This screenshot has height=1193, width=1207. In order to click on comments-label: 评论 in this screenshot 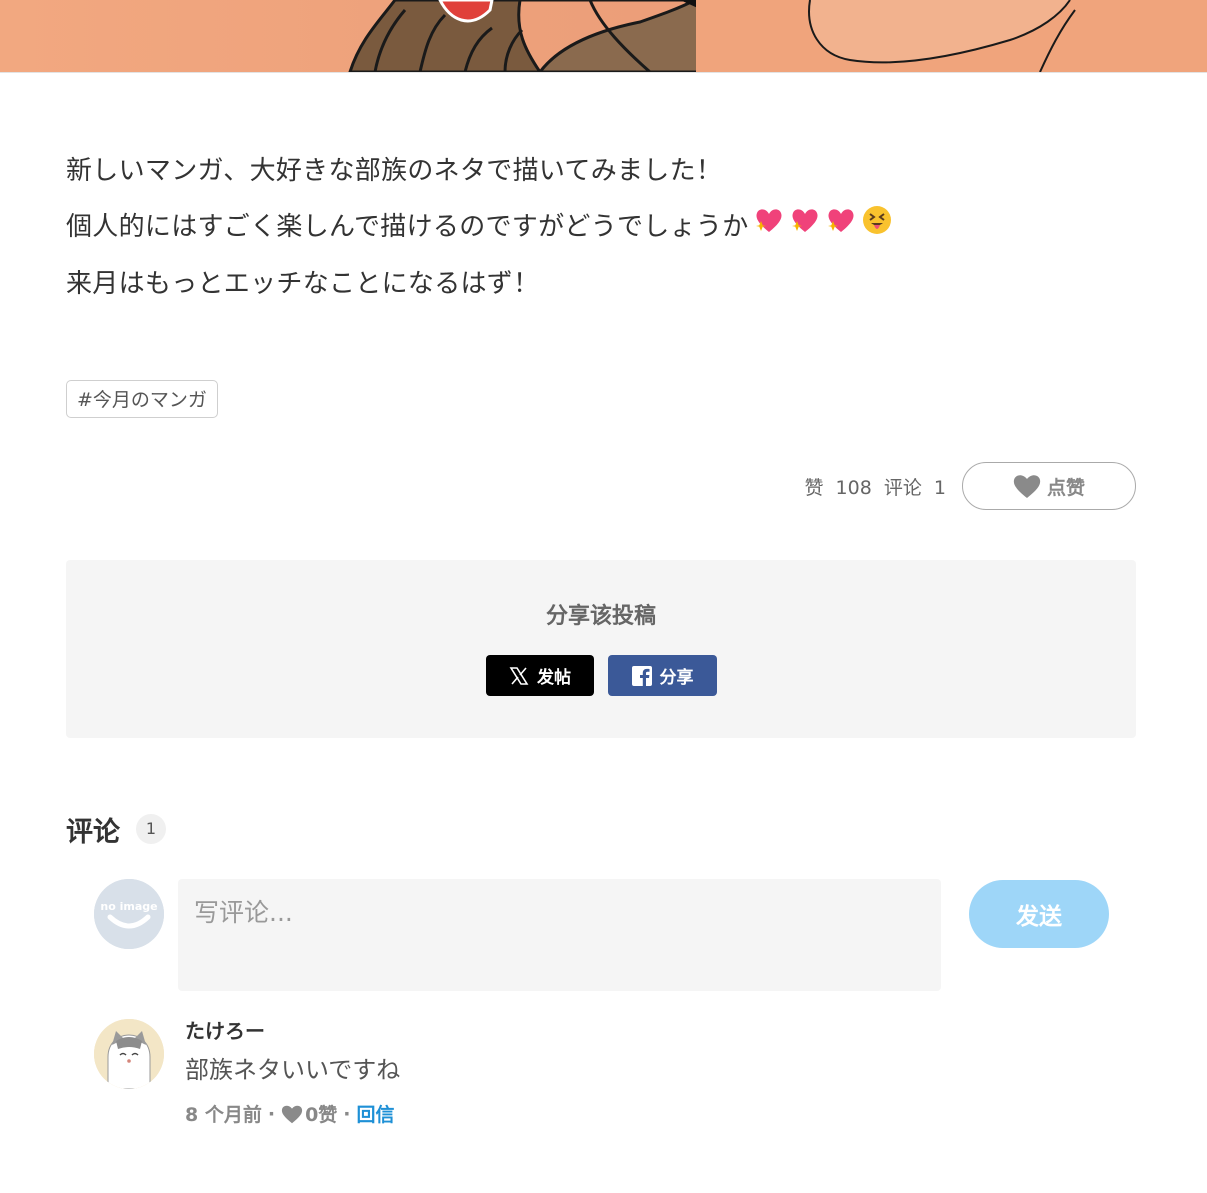, I will do `click(902, 488)`.